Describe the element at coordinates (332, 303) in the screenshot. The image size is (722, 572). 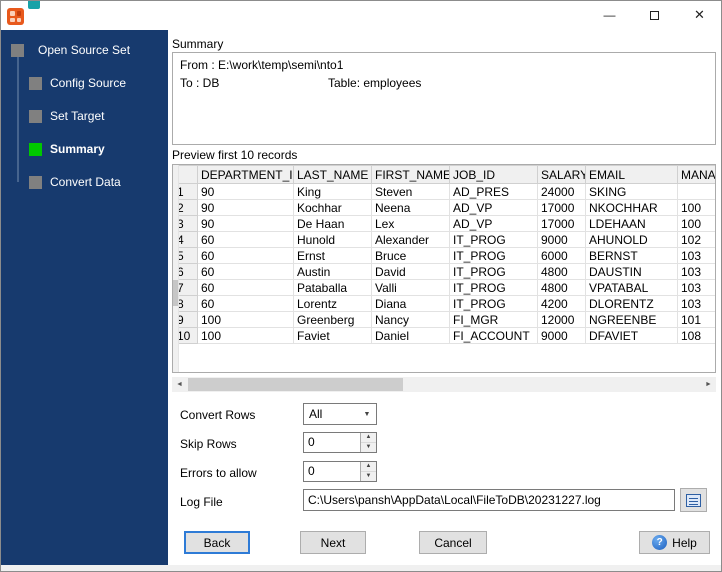
I see `cell: Lorentz` at that location.